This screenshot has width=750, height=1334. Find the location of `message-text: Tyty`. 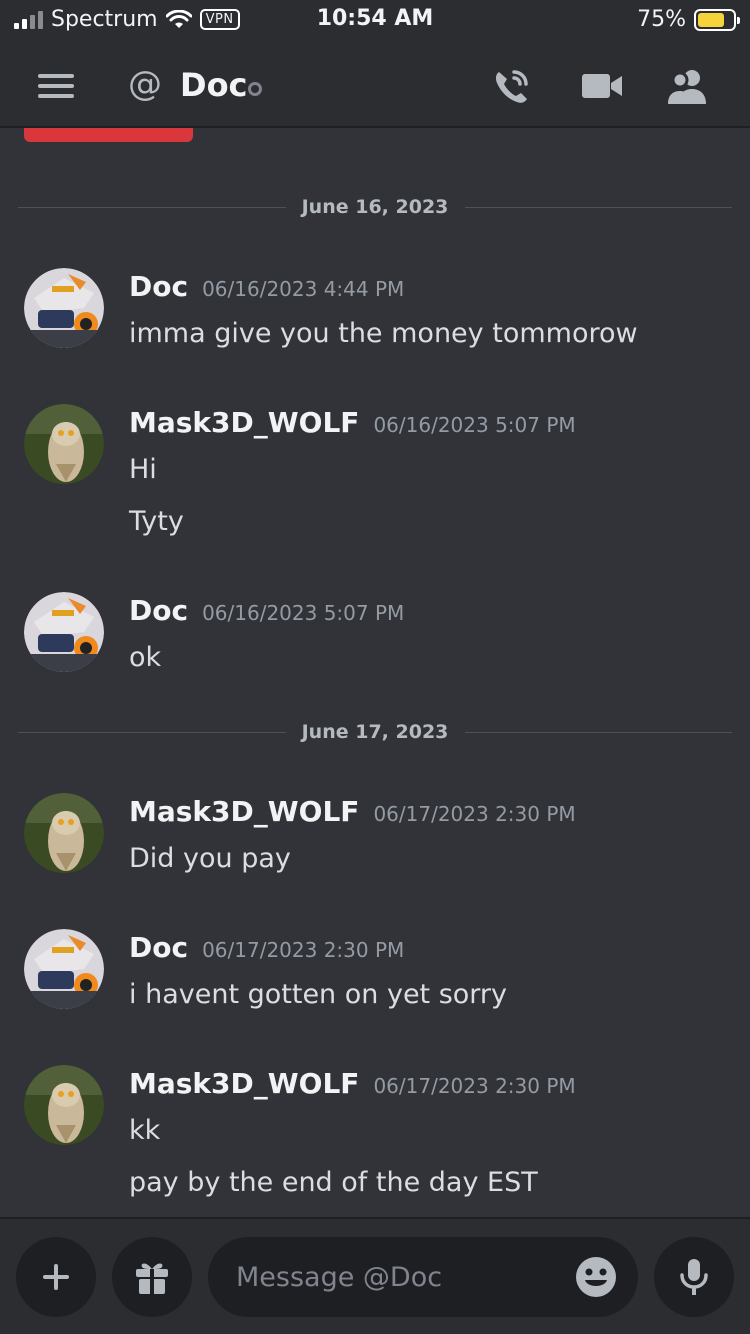

message-text: Tyty is located at coordinates (156, 521).